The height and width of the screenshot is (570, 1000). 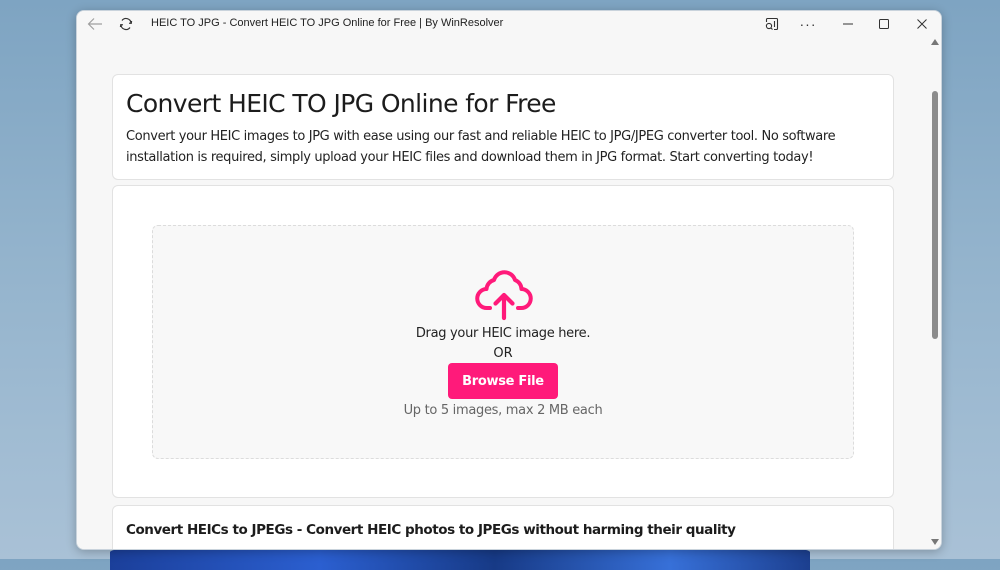 I want to click on refresh-button, so click(x=126, y=24).